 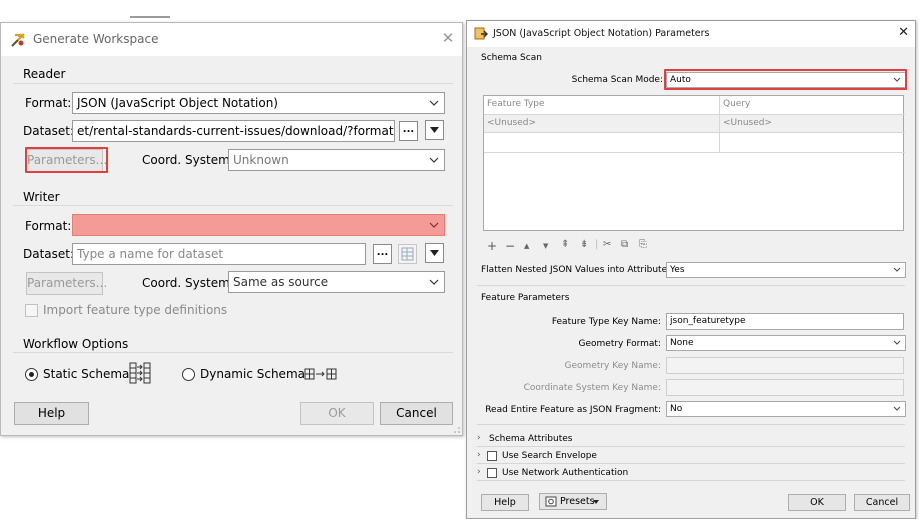 I want to click on dynamic-schema-icon, so click(x=320, y=374).